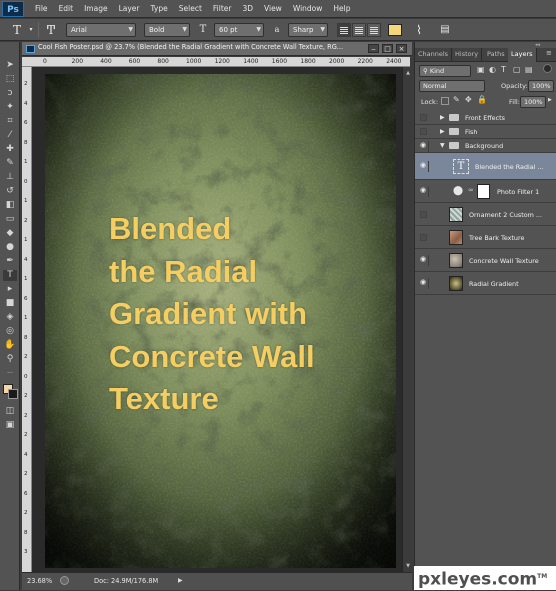 The width and height of the screenshot is (556, 591). I want to click on menu-help: Help, so click(341, 8).